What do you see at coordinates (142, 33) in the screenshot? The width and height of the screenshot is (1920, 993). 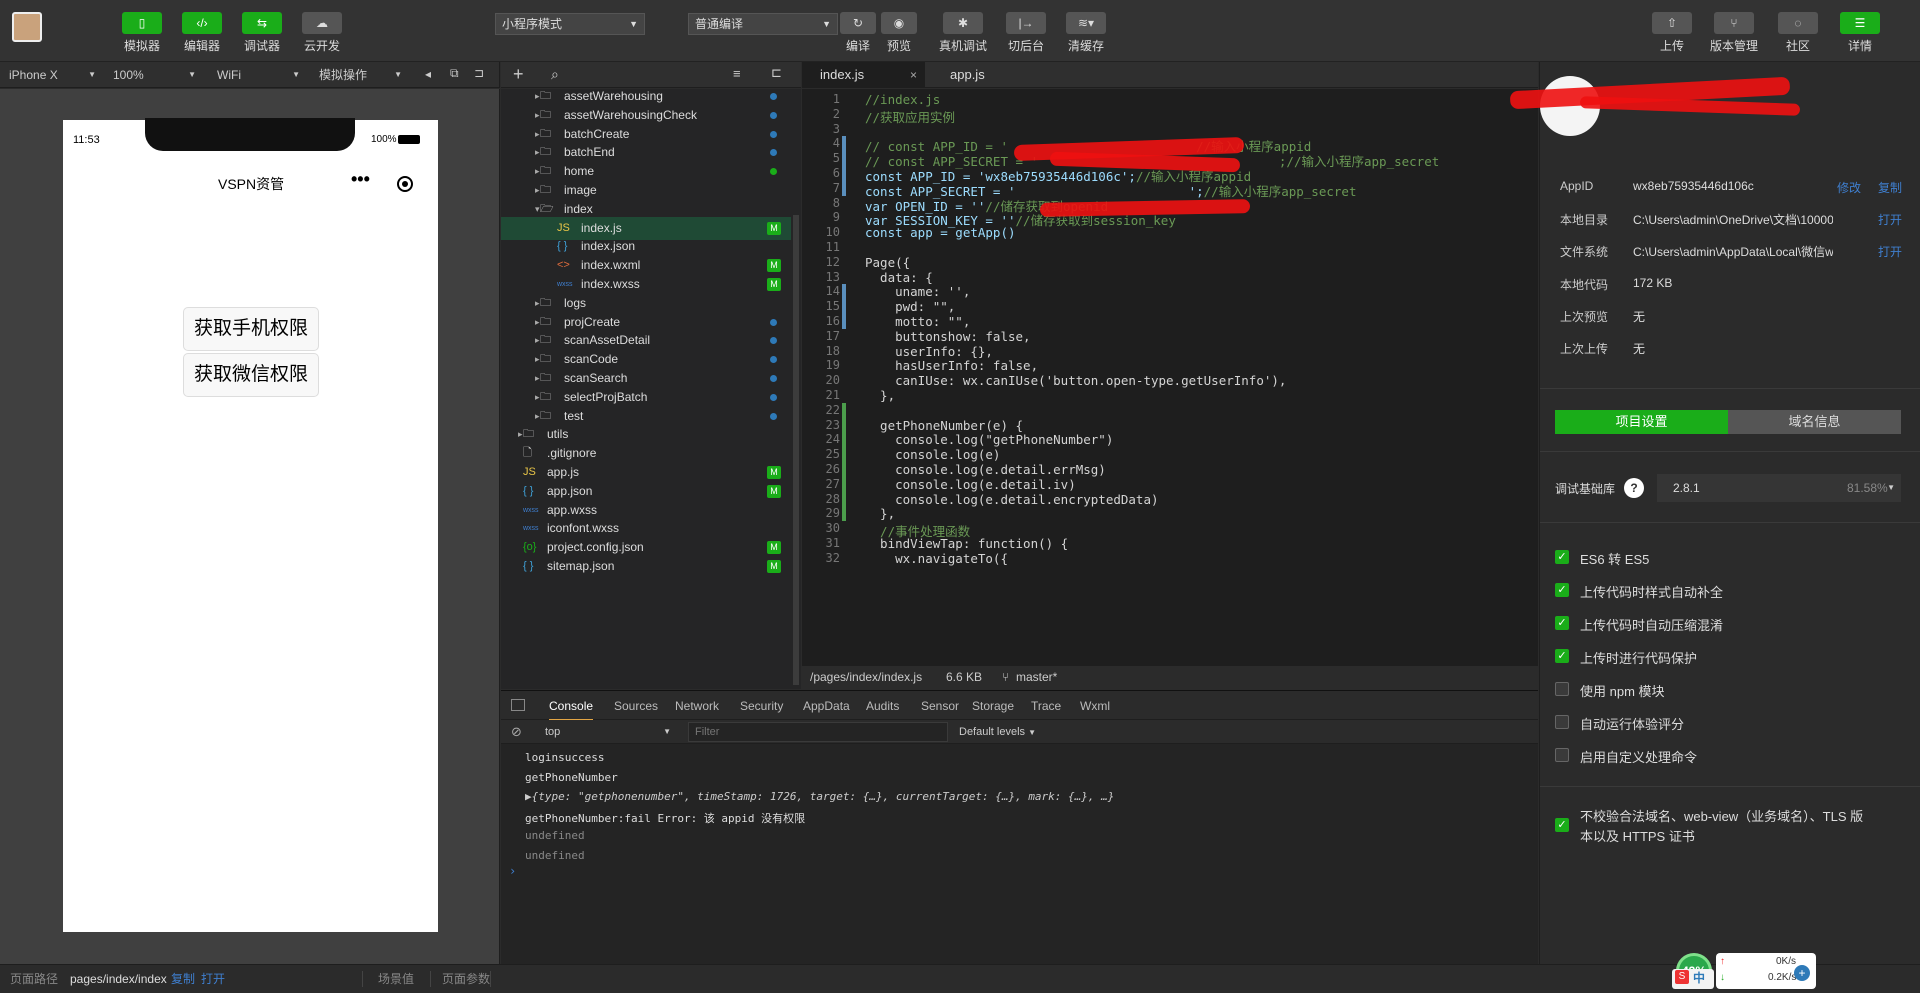 I see `simulator-button: ▯ 模拟器` at bounding box center [142, 33].